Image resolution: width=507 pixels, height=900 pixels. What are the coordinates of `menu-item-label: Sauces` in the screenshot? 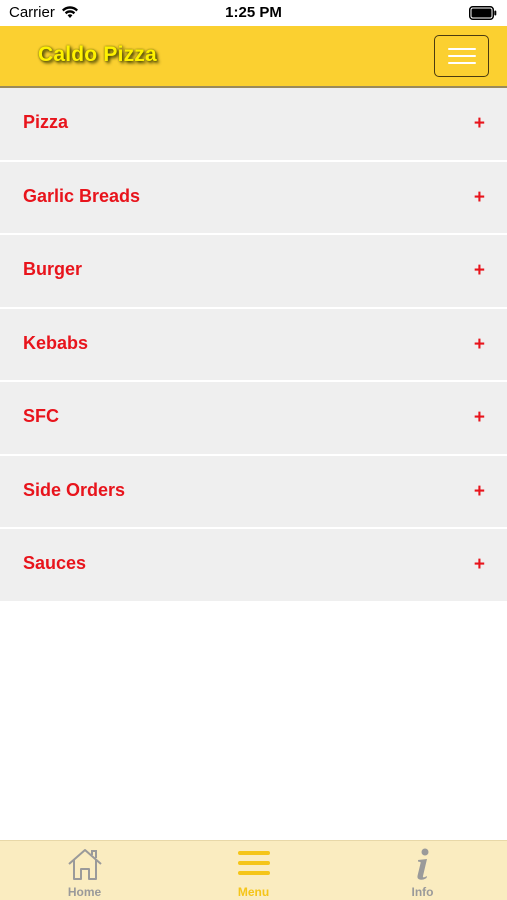 It's located at (55, 563).